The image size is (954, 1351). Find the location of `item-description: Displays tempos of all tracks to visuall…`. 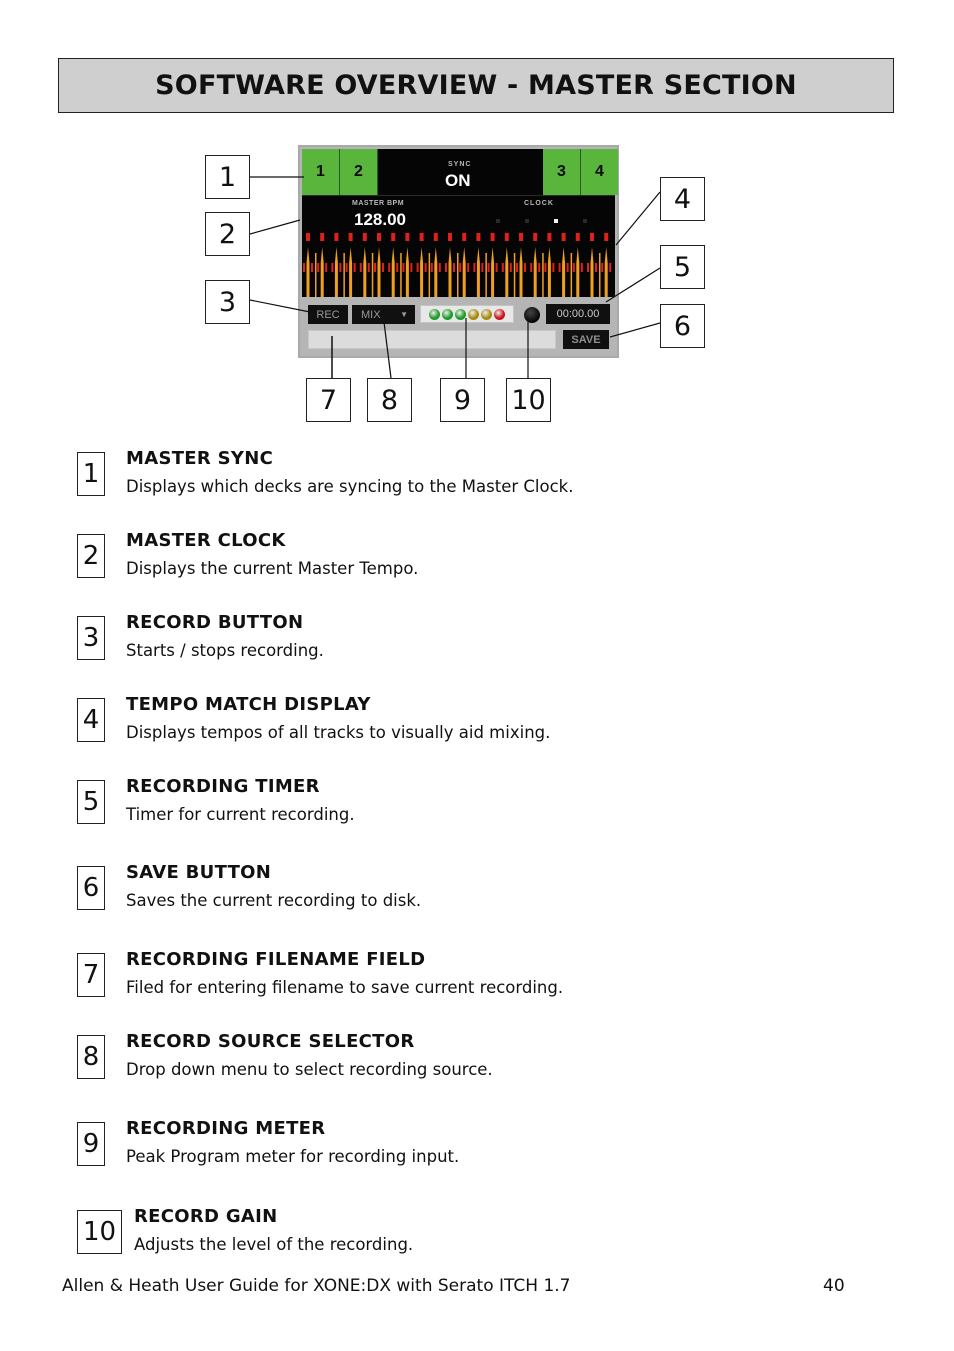

item-description: Displays tempos of all tracks to visuall… is located at coordinates (338, 732).